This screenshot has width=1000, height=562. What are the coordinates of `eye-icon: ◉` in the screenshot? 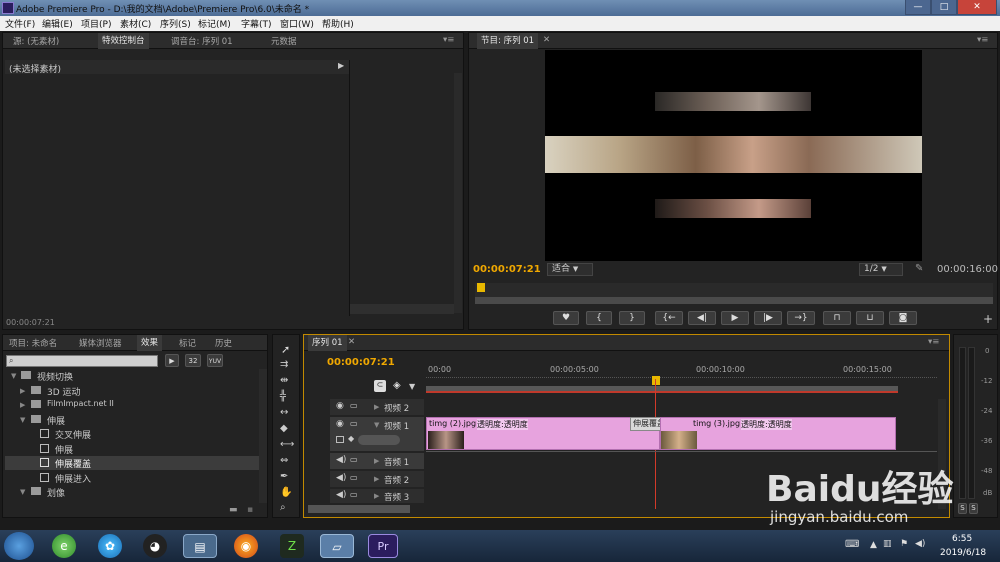 It's located at (340, 406).